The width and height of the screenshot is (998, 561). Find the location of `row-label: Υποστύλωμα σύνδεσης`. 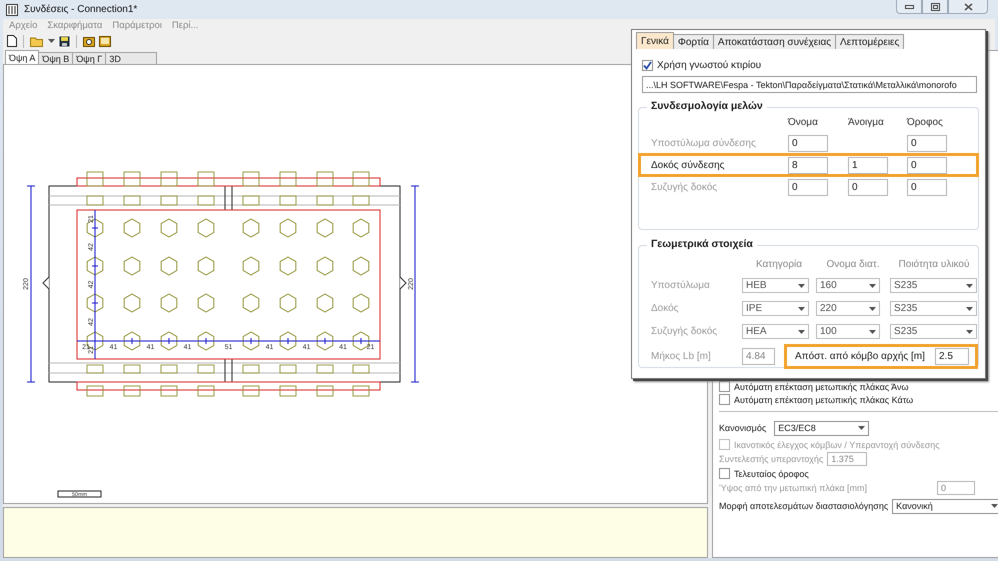

row-label: Υποστύλωμα σύνδεσης is located at coordinates (704, 143).